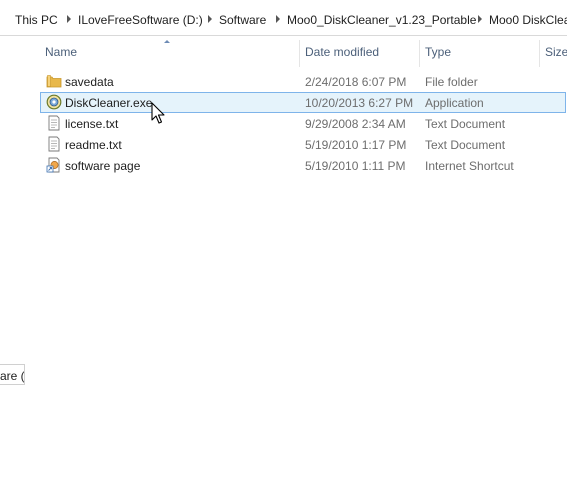  I want to click on file-name: software page, so click(103, 166).